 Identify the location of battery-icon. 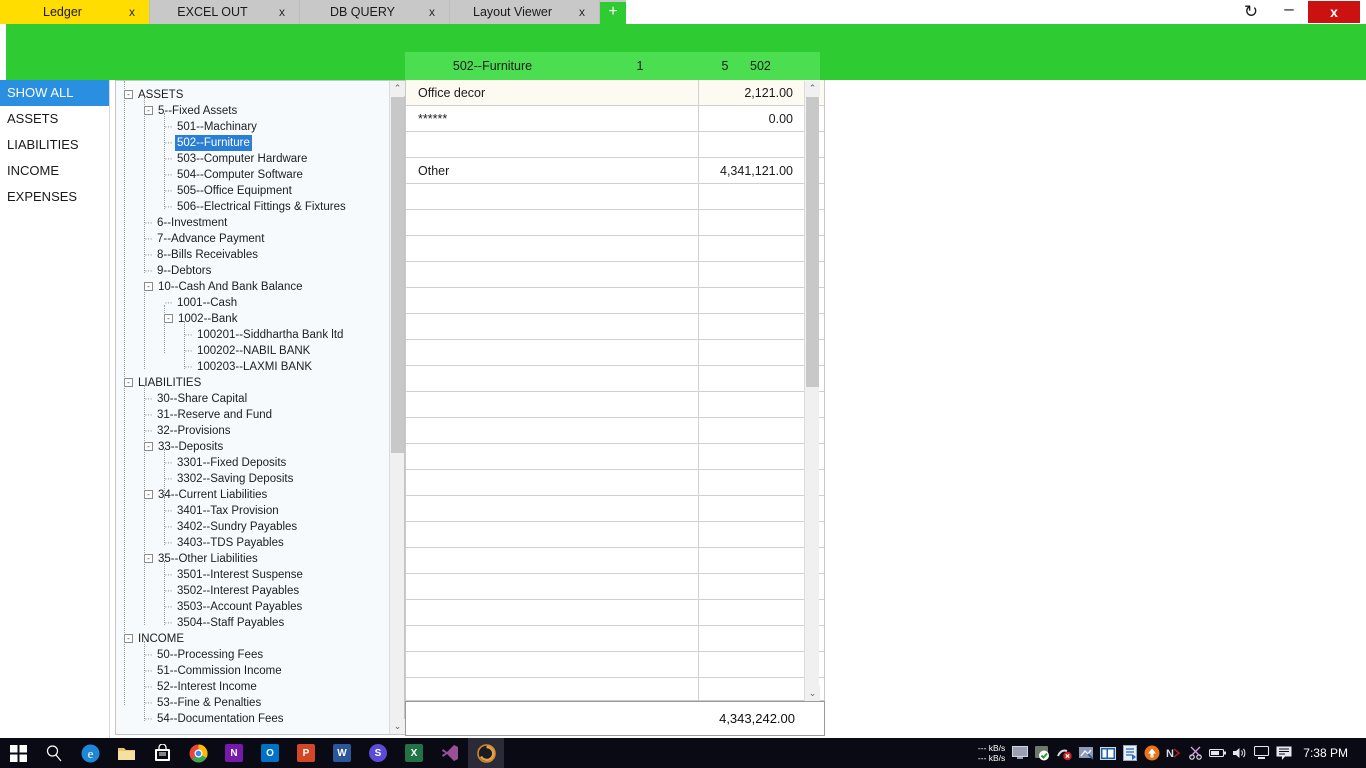
(1218, 753).